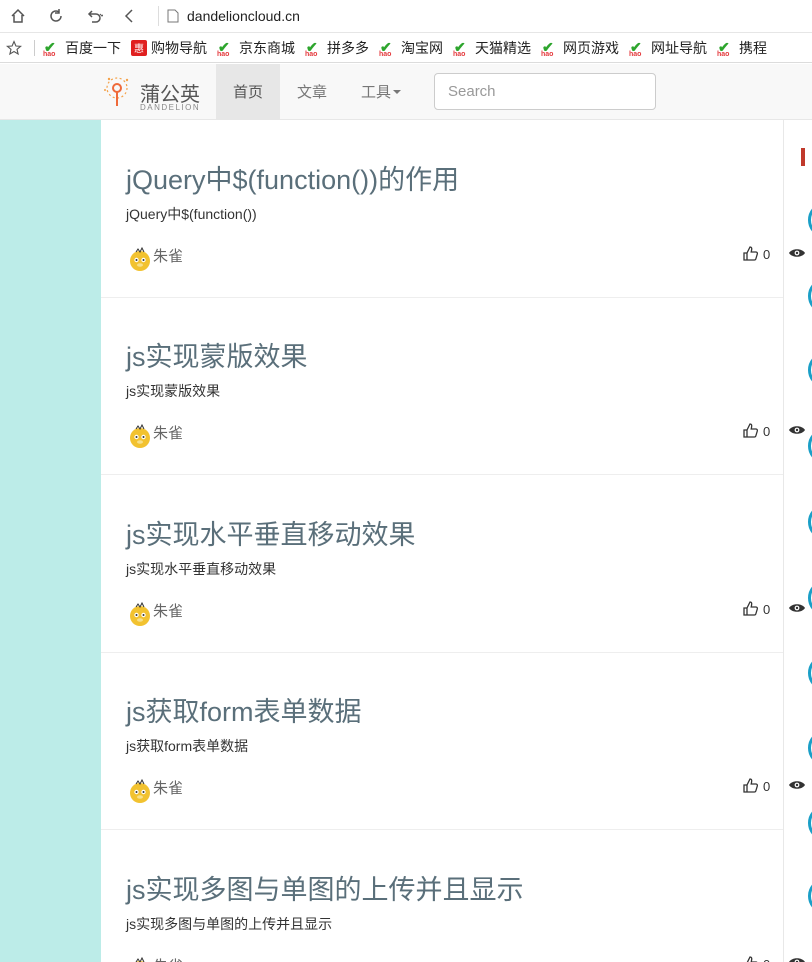  Describe the element at coordinates (139, 47) in the screenshot. I see `hui-icon: 惠` at that location.